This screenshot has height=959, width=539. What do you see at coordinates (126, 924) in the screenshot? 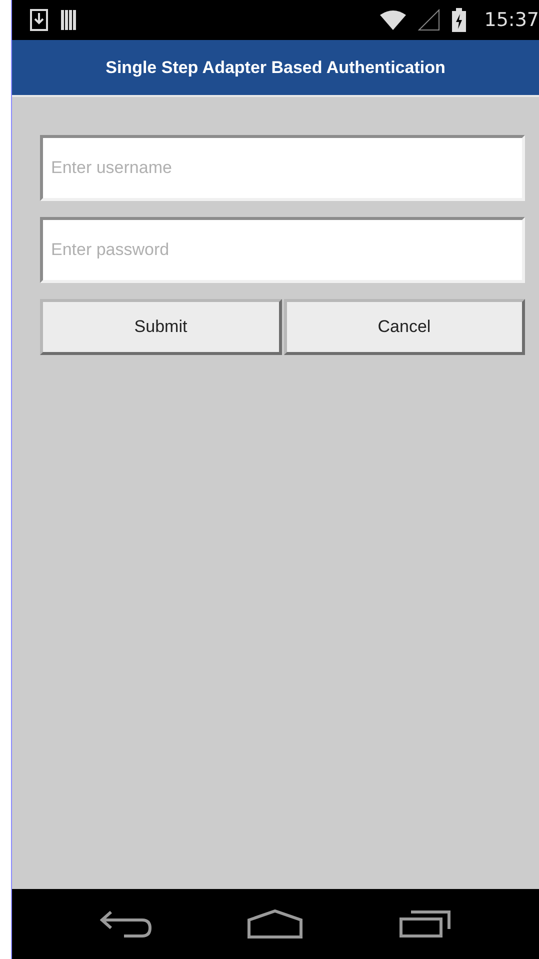
I see `back-icon` at bounding box center [126, 924].